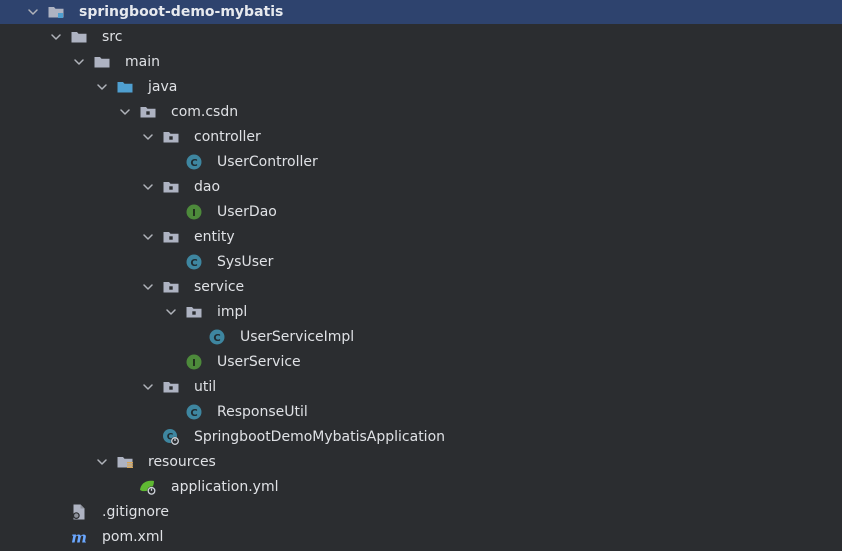 Image resolution: width=842 pixels, height=551 pixels. Describe the element at coordinates (247, 212) in the screenshot. I see `tree-item-label: UserDao` at that location.